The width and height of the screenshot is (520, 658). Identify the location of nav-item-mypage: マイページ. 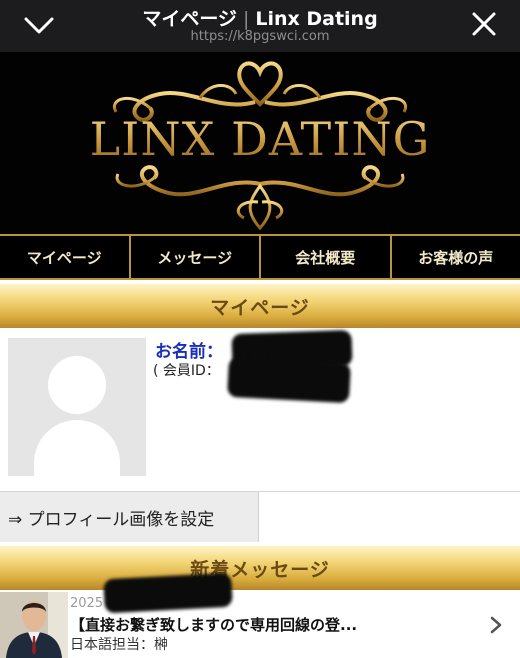
(64, 257).